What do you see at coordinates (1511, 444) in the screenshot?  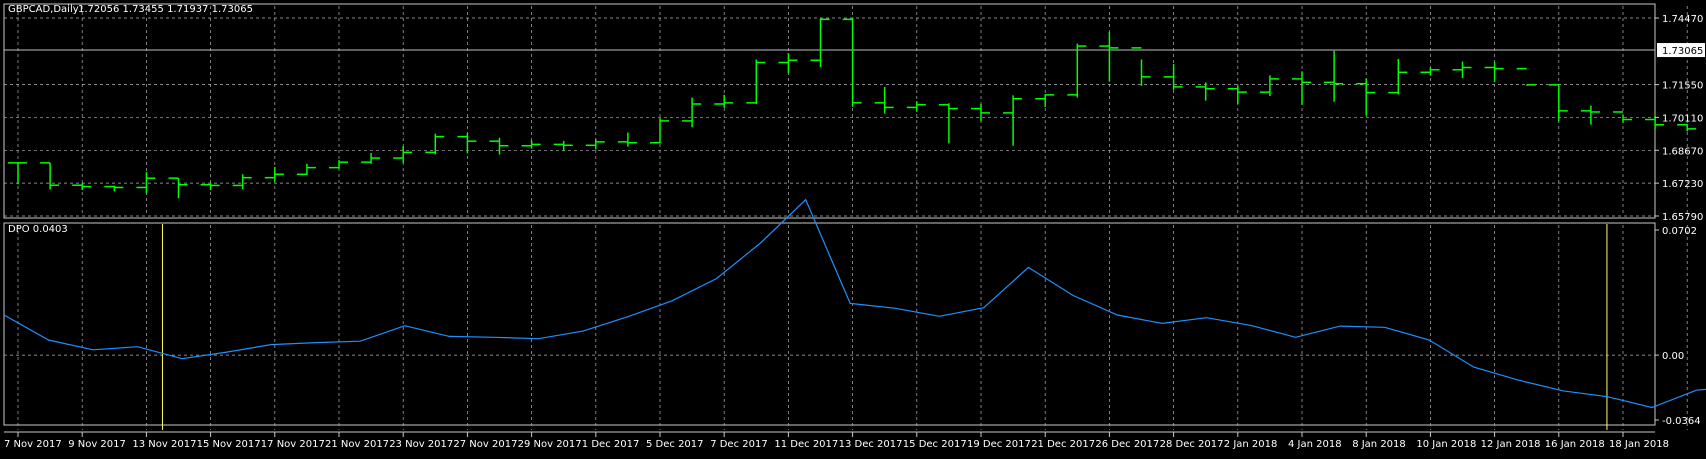 I see `date-tick-label: 12 Jan 2018` at bounding box center [1511, 444].